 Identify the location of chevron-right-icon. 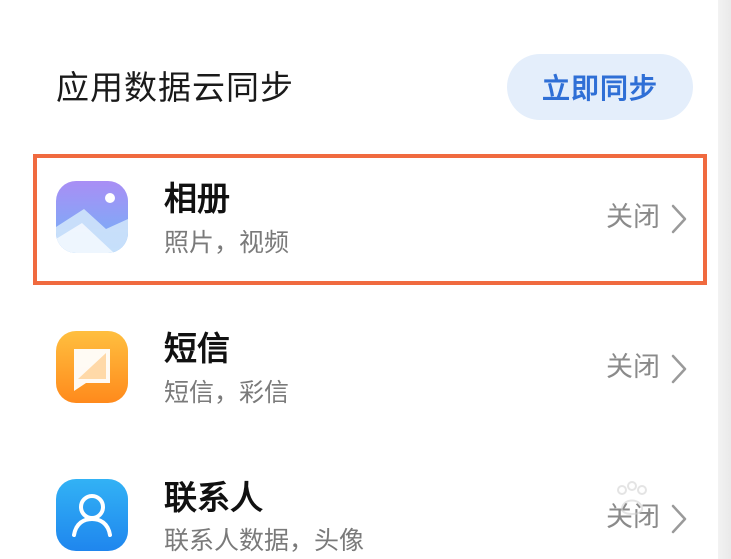
(679, 369).